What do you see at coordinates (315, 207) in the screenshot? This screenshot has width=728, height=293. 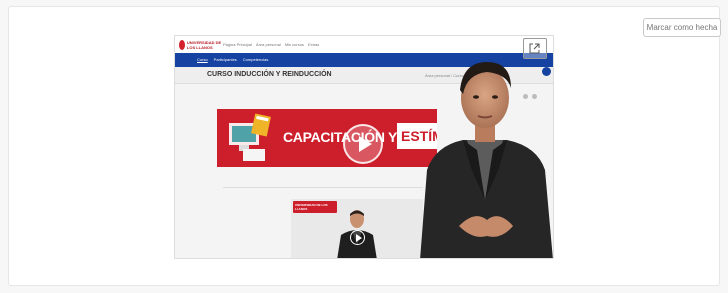 I see `thumbnail-logo: UNIVERSIDAD DE LOS LLANOS` at bounding box center [315, 207].